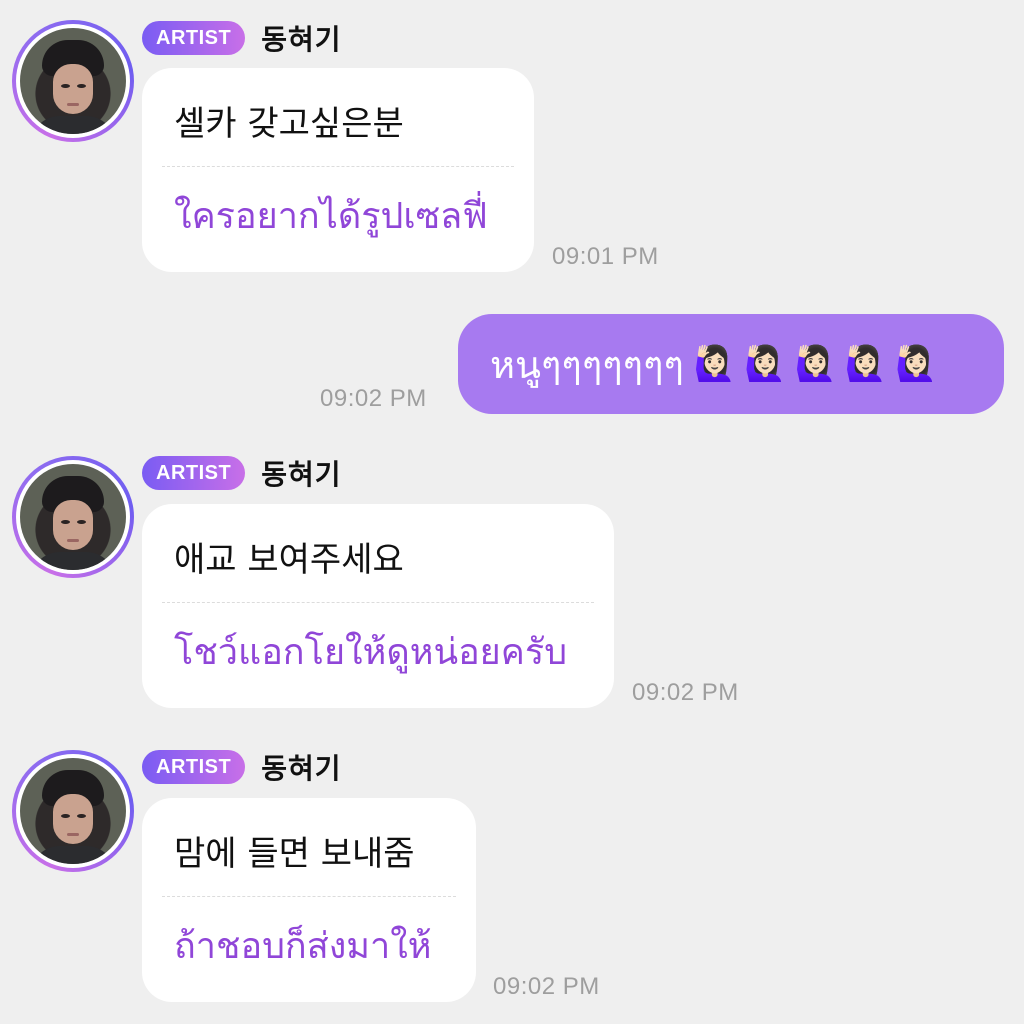 This screenshot has width=1024, height=1024. I want to click on message-bubble: 맘에 들면 보내줌 ถ้าชอบก็ส่งมาให้, so click(309, 900).